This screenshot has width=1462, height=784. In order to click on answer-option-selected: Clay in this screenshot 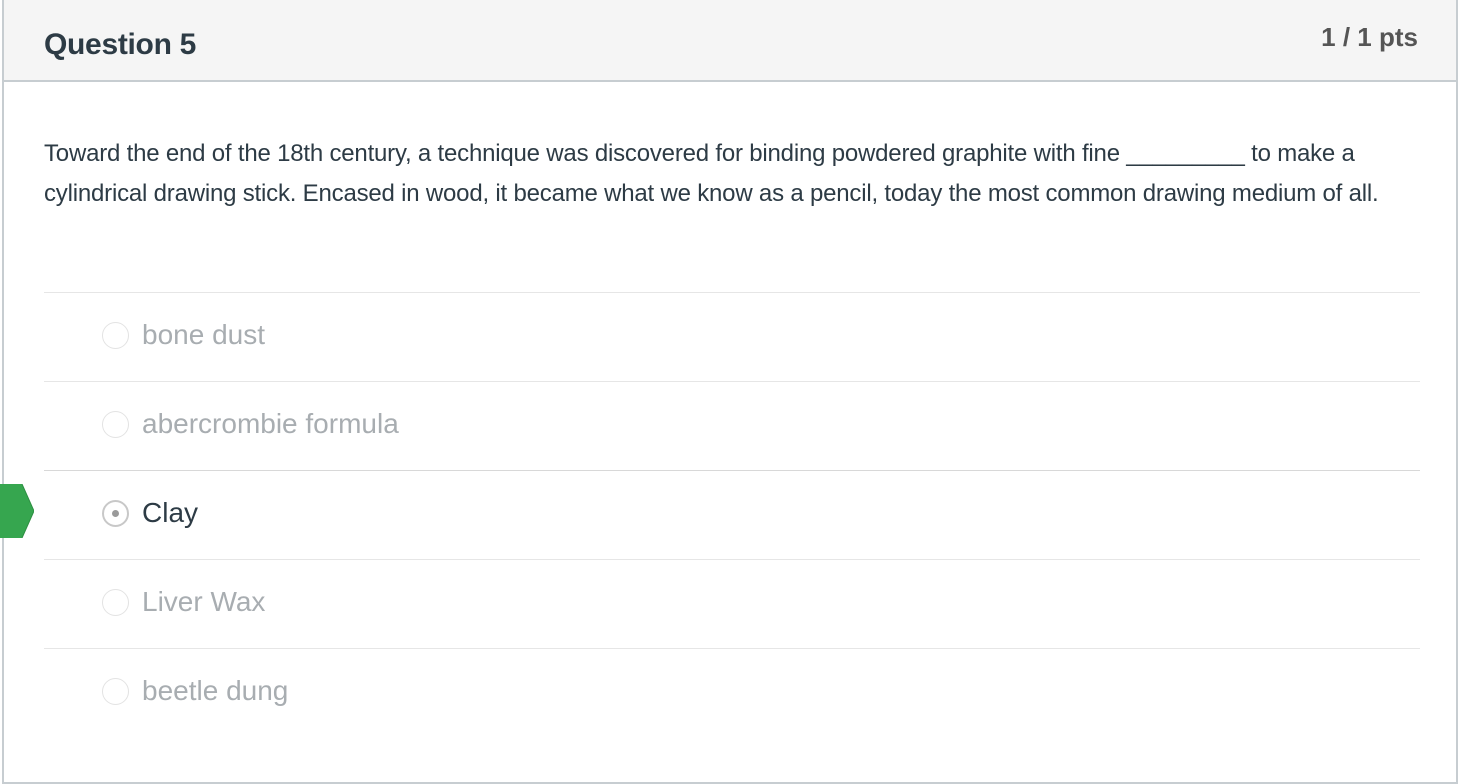, I will do `click(732, 514)`.